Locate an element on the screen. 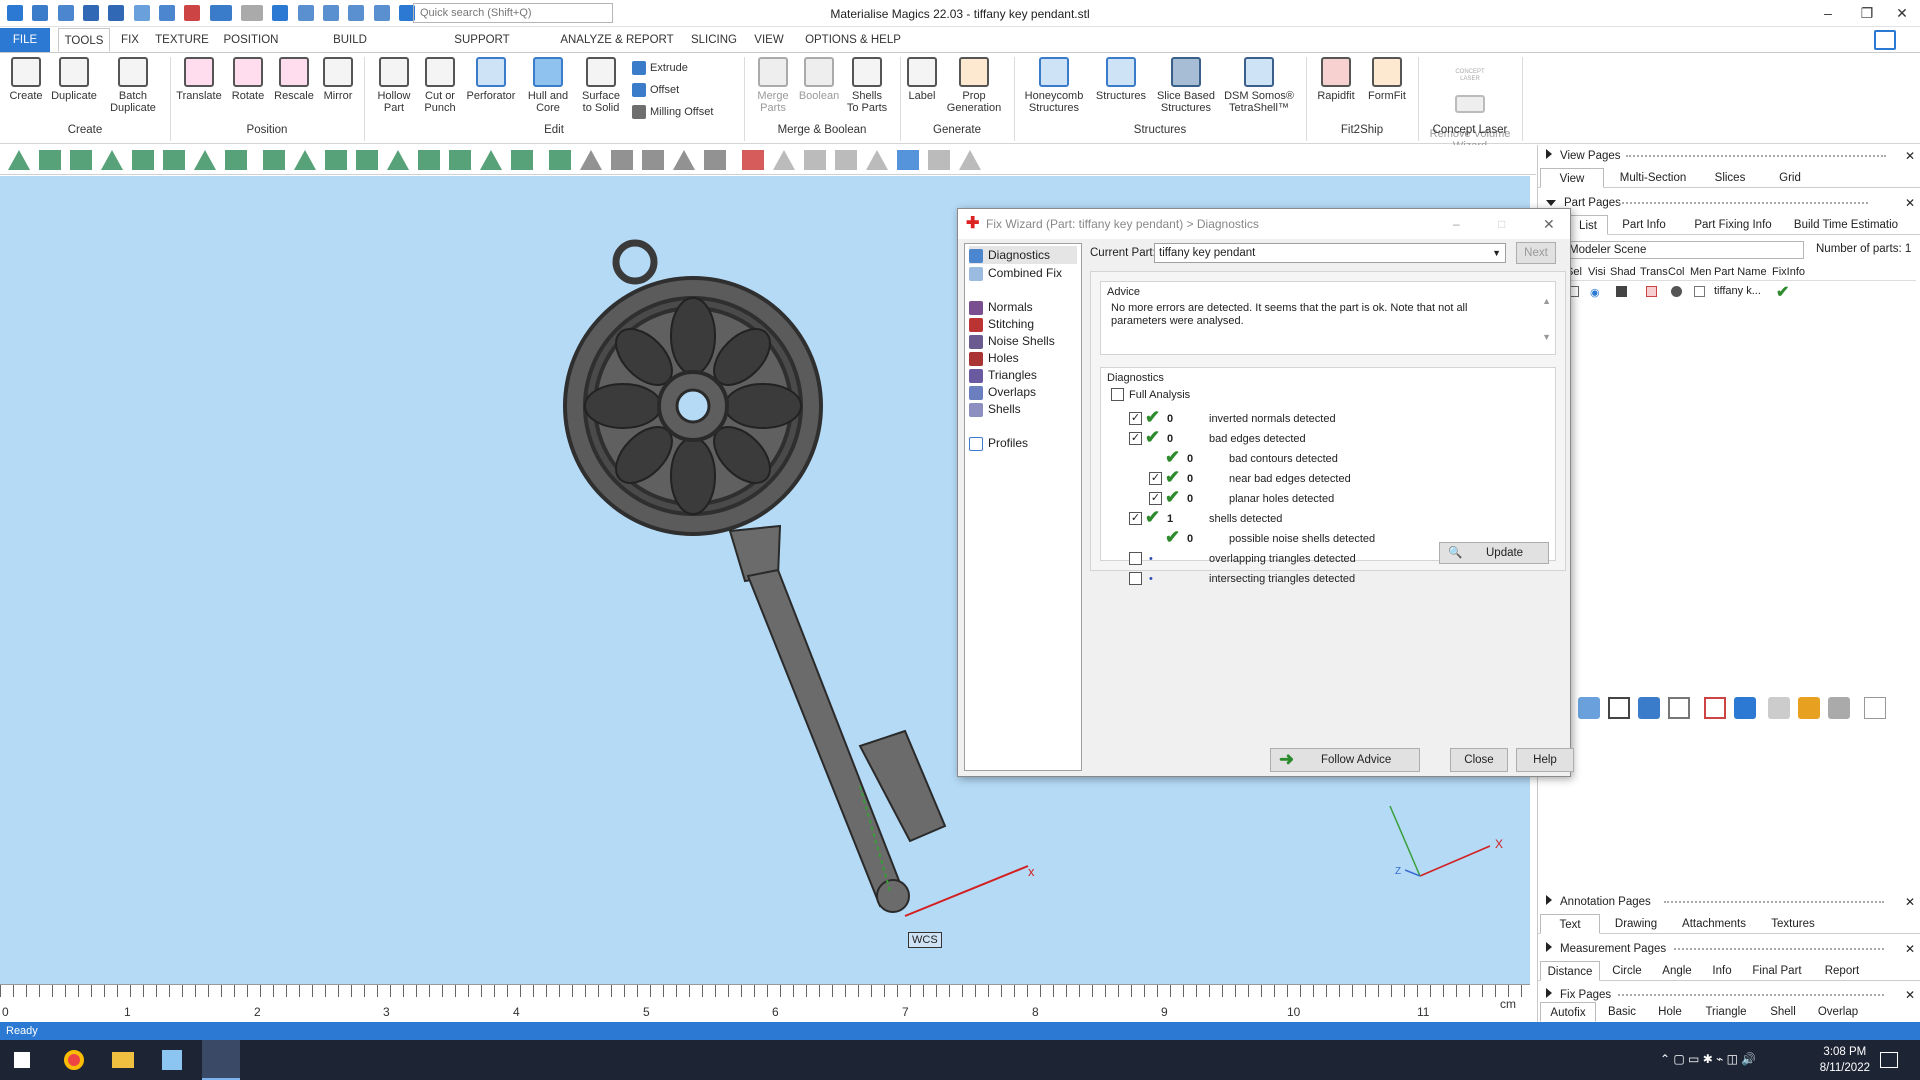 The height and width of the screenshot is (1080, 1920). tab-list: List is located at coordinates (1588, 225).